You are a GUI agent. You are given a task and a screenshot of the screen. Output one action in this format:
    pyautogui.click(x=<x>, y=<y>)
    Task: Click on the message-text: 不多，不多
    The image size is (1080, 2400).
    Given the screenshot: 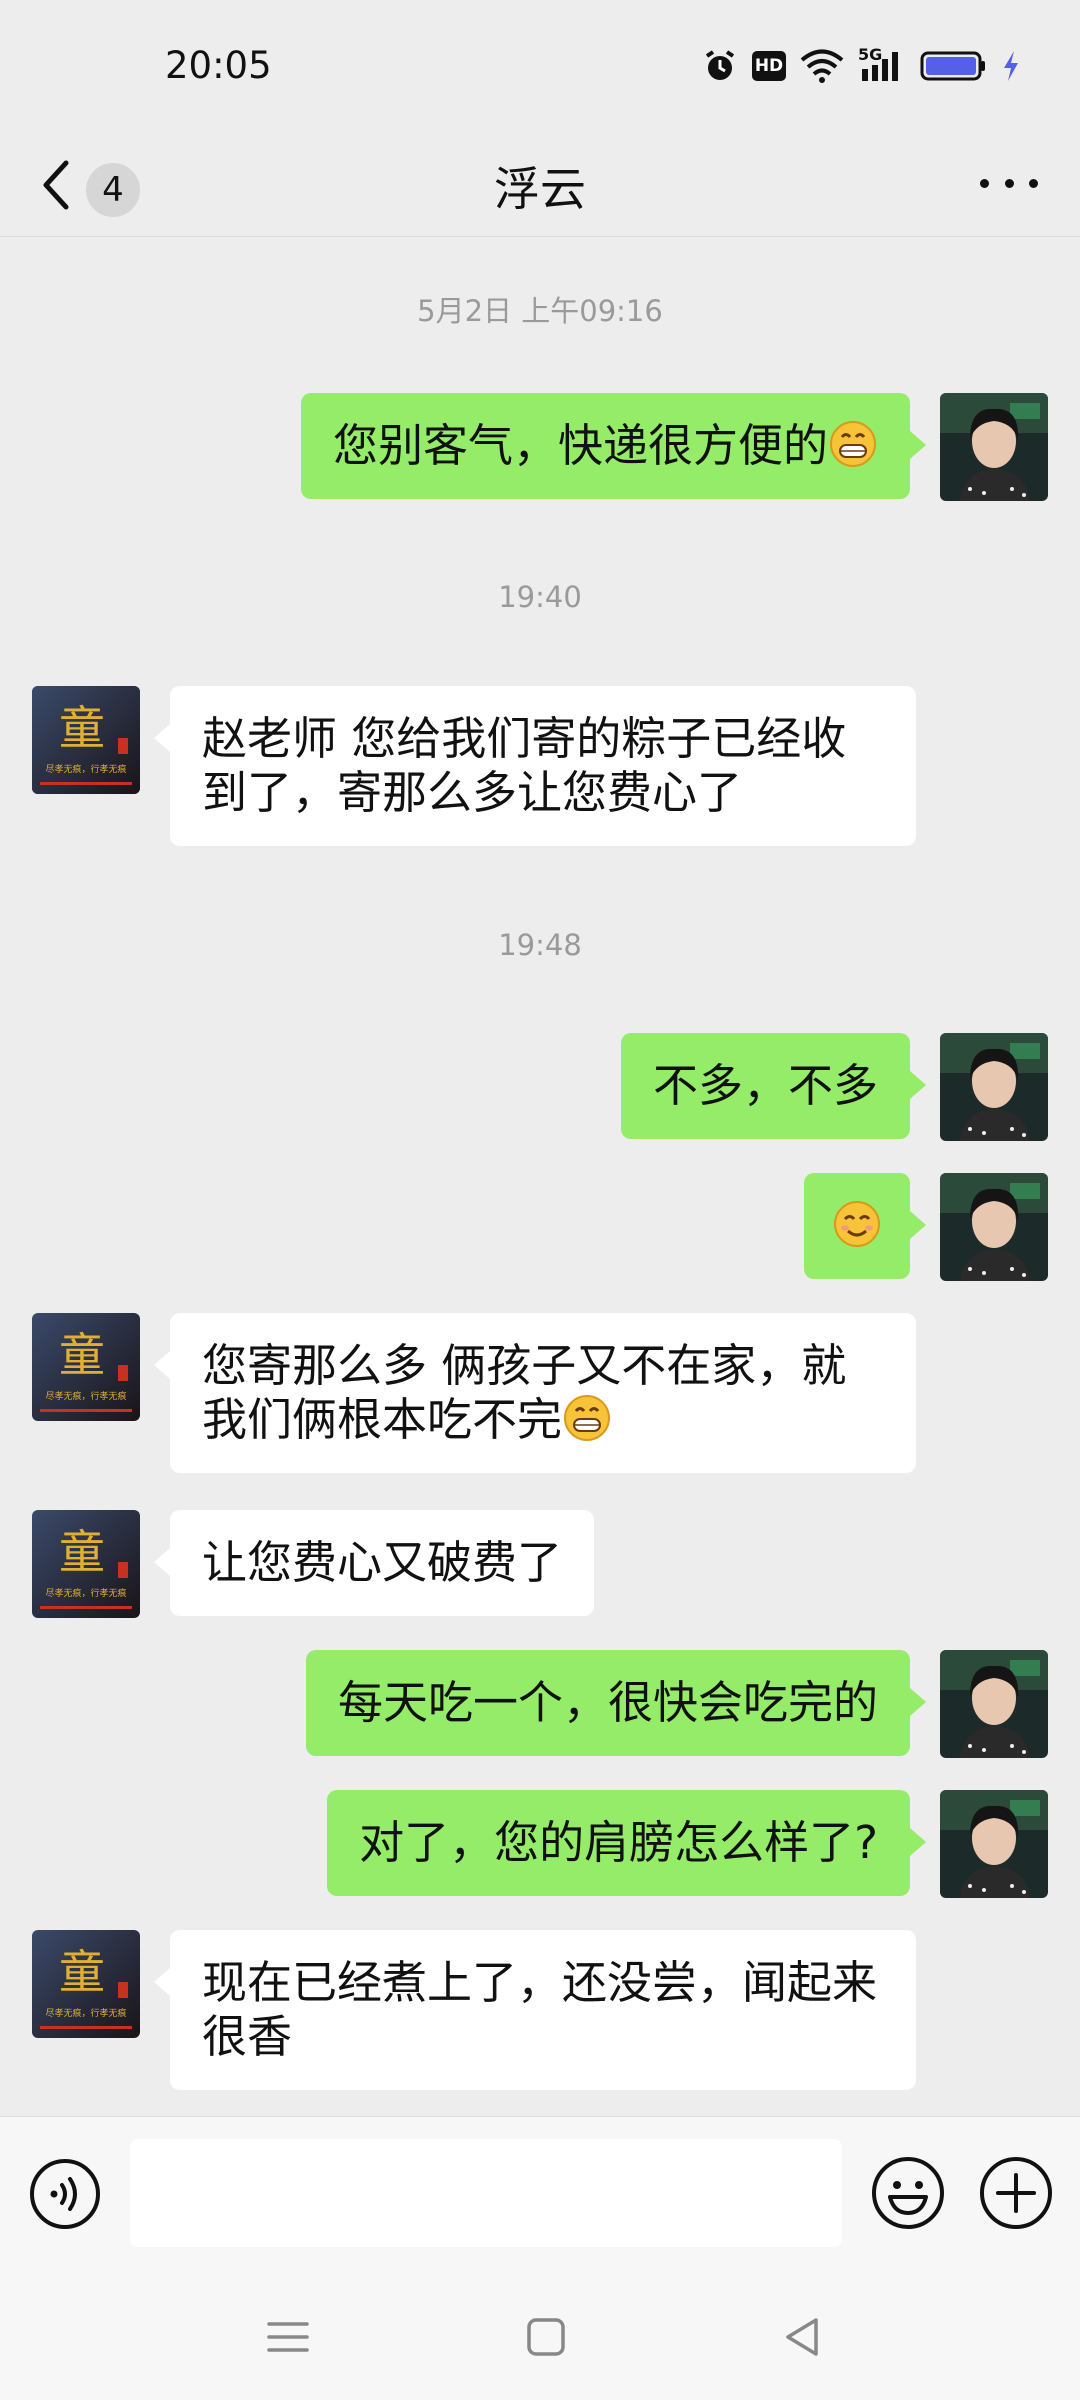 What is the action you would take?
    pyautogui.click(x=765, y=1085)
    